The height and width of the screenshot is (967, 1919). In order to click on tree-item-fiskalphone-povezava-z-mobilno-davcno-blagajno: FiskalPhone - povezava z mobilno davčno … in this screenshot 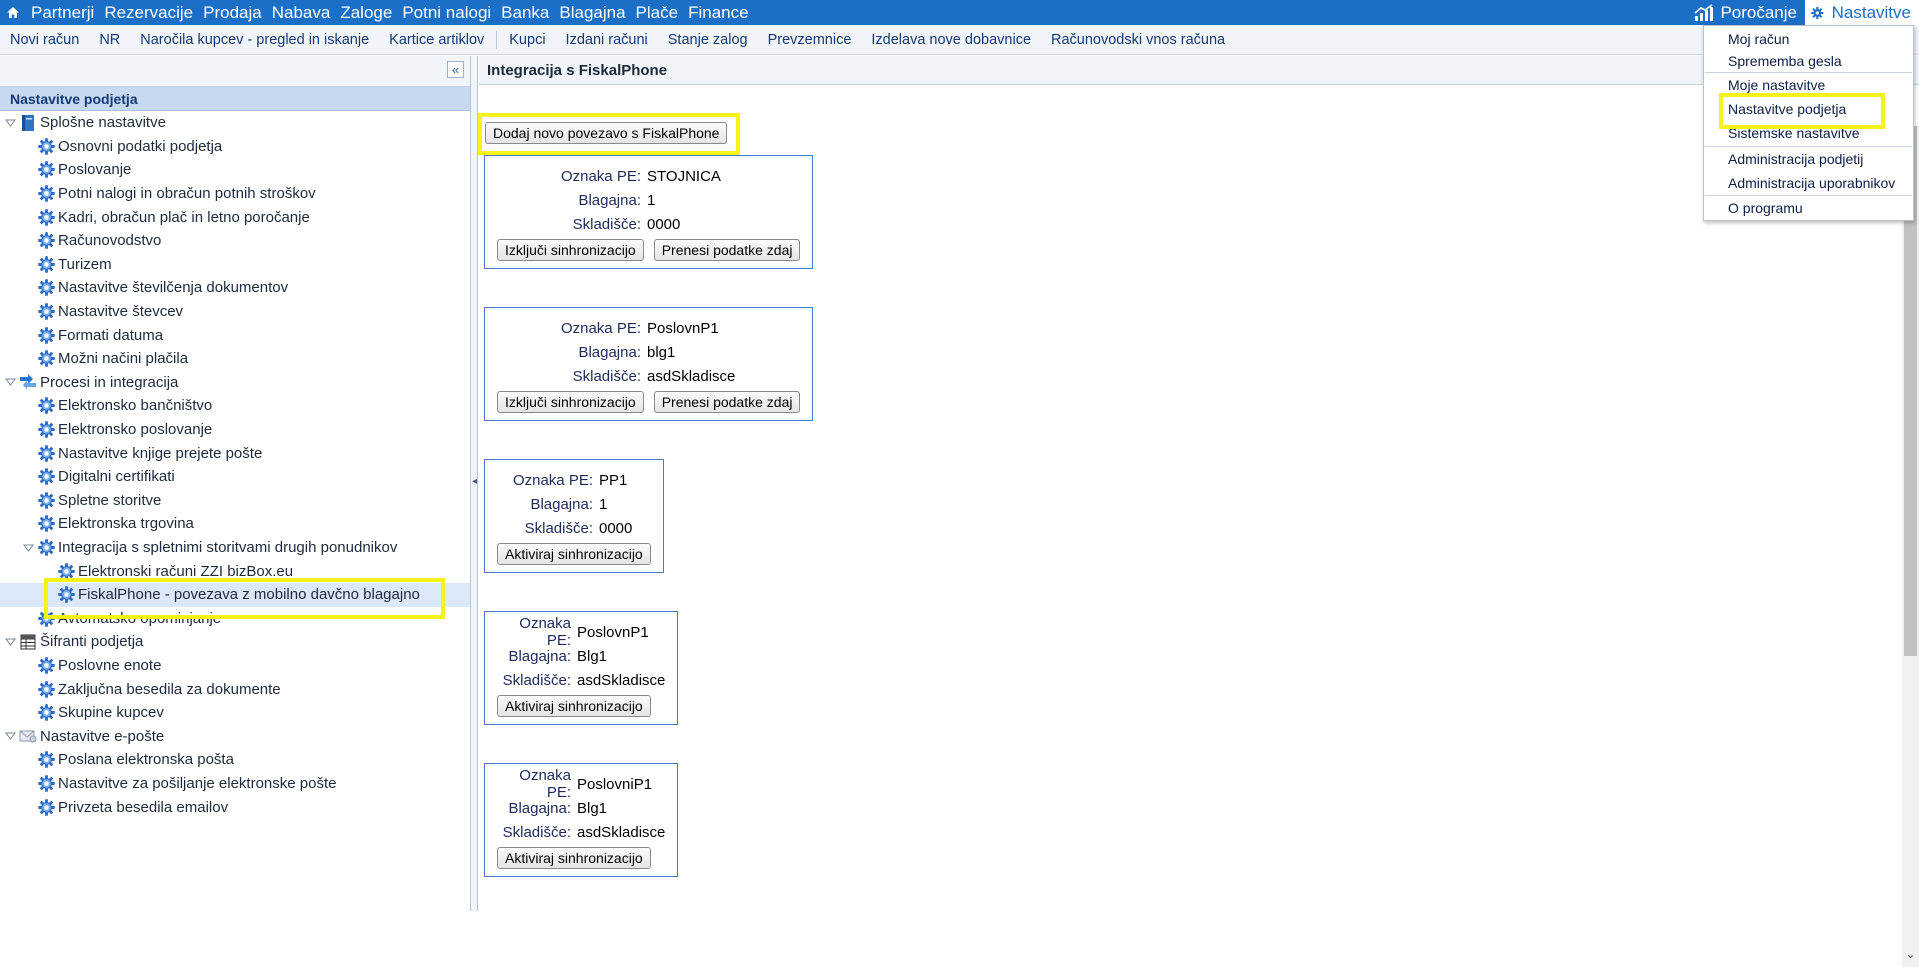, I will do `click(235, 595)`.